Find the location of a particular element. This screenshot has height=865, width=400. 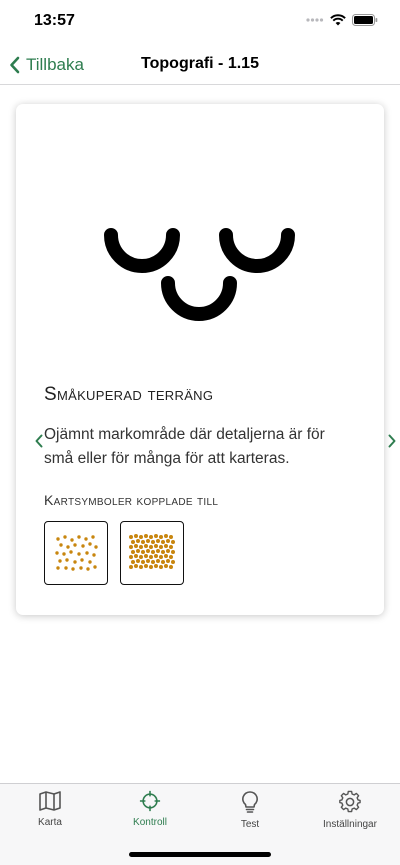

tab-label: Kontroll is located at coordinates (150, 822).